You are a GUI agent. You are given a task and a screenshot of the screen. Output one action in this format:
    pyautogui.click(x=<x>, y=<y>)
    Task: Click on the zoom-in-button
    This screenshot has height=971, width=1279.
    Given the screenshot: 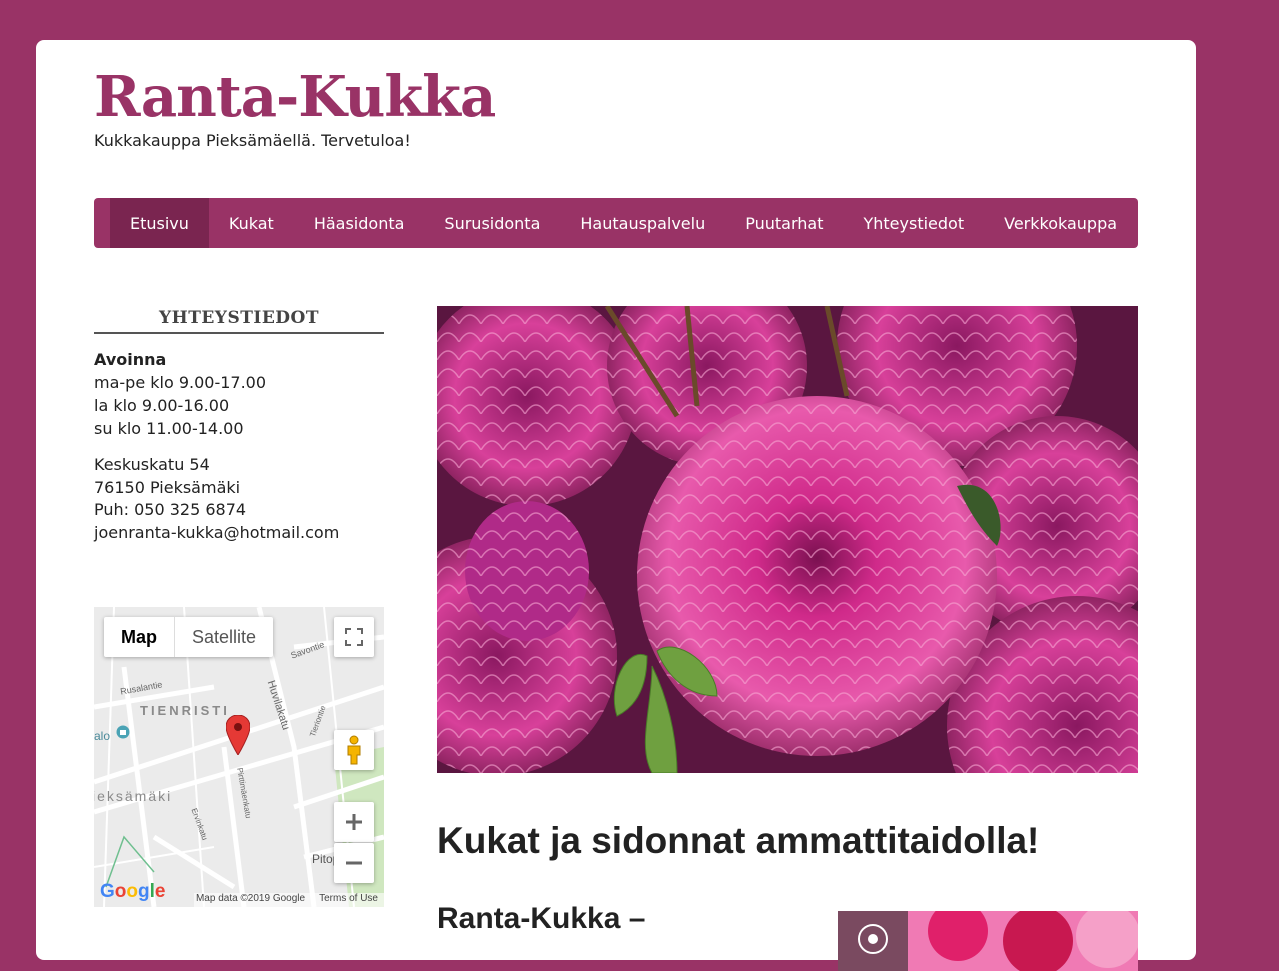 What is the action you would take?
    pyautogui.click(x=354, y=822)
    